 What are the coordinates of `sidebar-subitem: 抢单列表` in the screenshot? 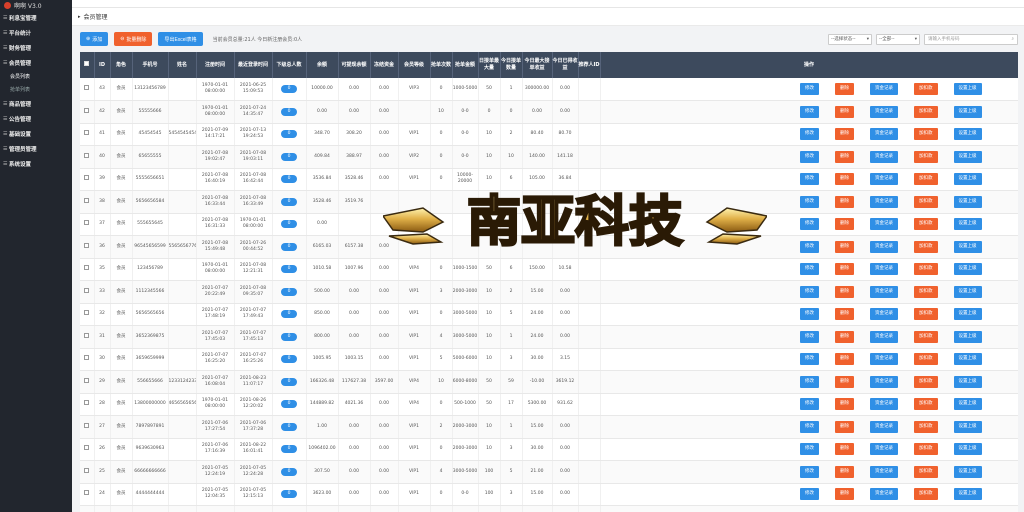 It's located at (36, 89).